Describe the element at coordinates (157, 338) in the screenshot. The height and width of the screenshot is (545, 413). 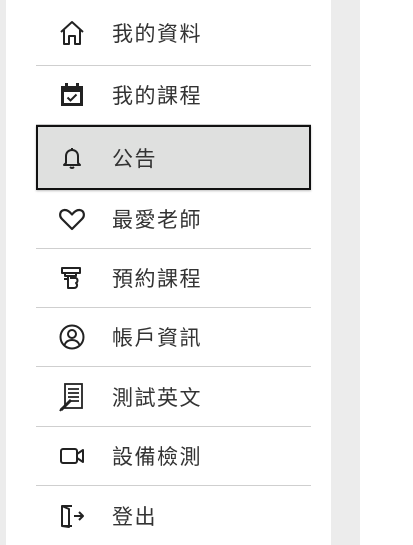
I see `menu-item-label: 帳戶資訊` at that location.